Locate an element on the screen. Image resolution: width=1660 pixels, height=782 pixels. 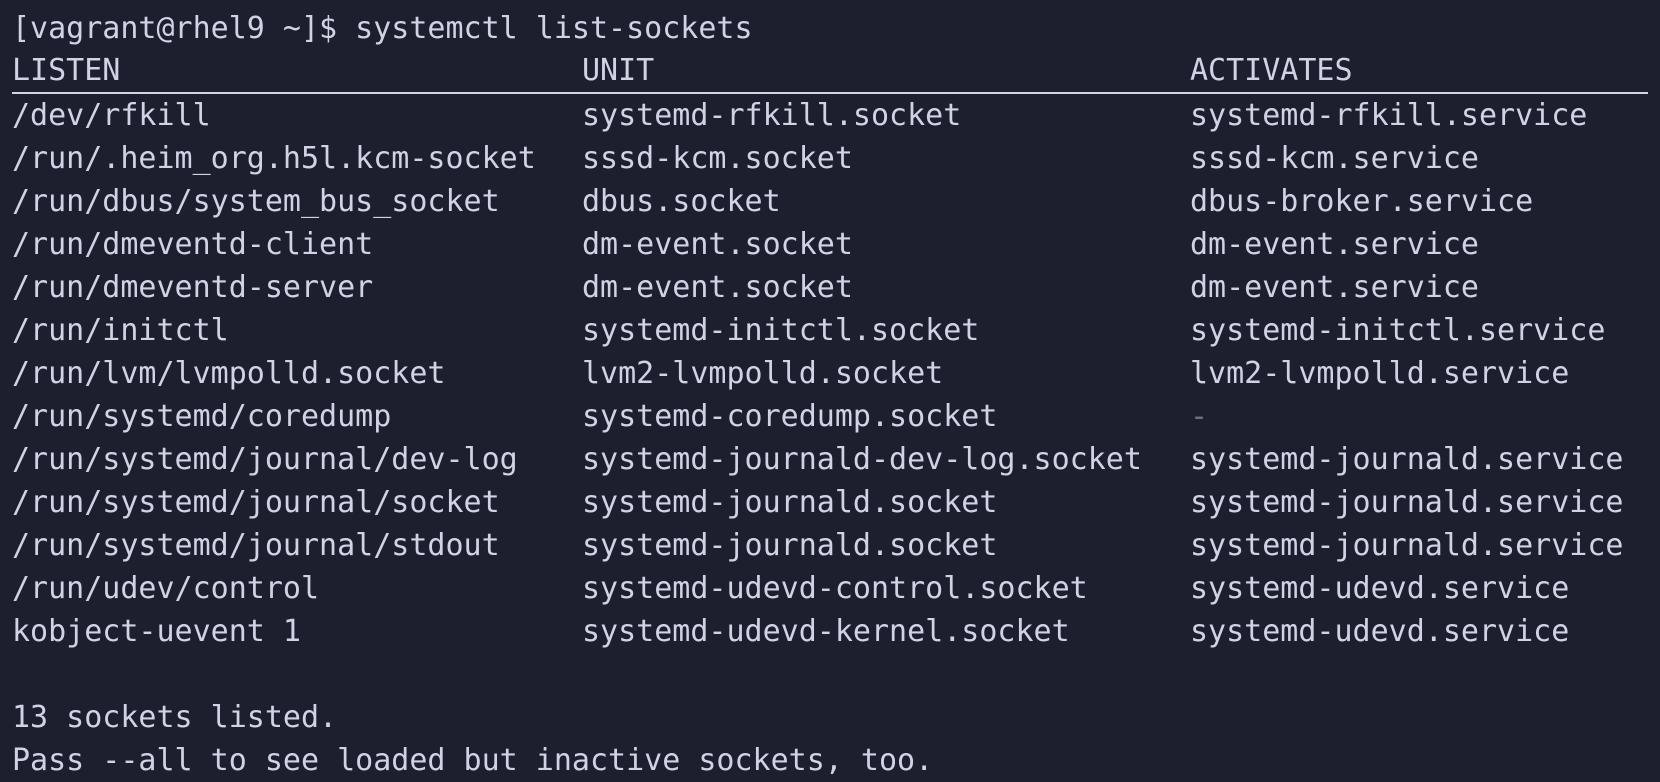
unit-cell: systemd-initctl.socket is located at coordinates (781, 330).